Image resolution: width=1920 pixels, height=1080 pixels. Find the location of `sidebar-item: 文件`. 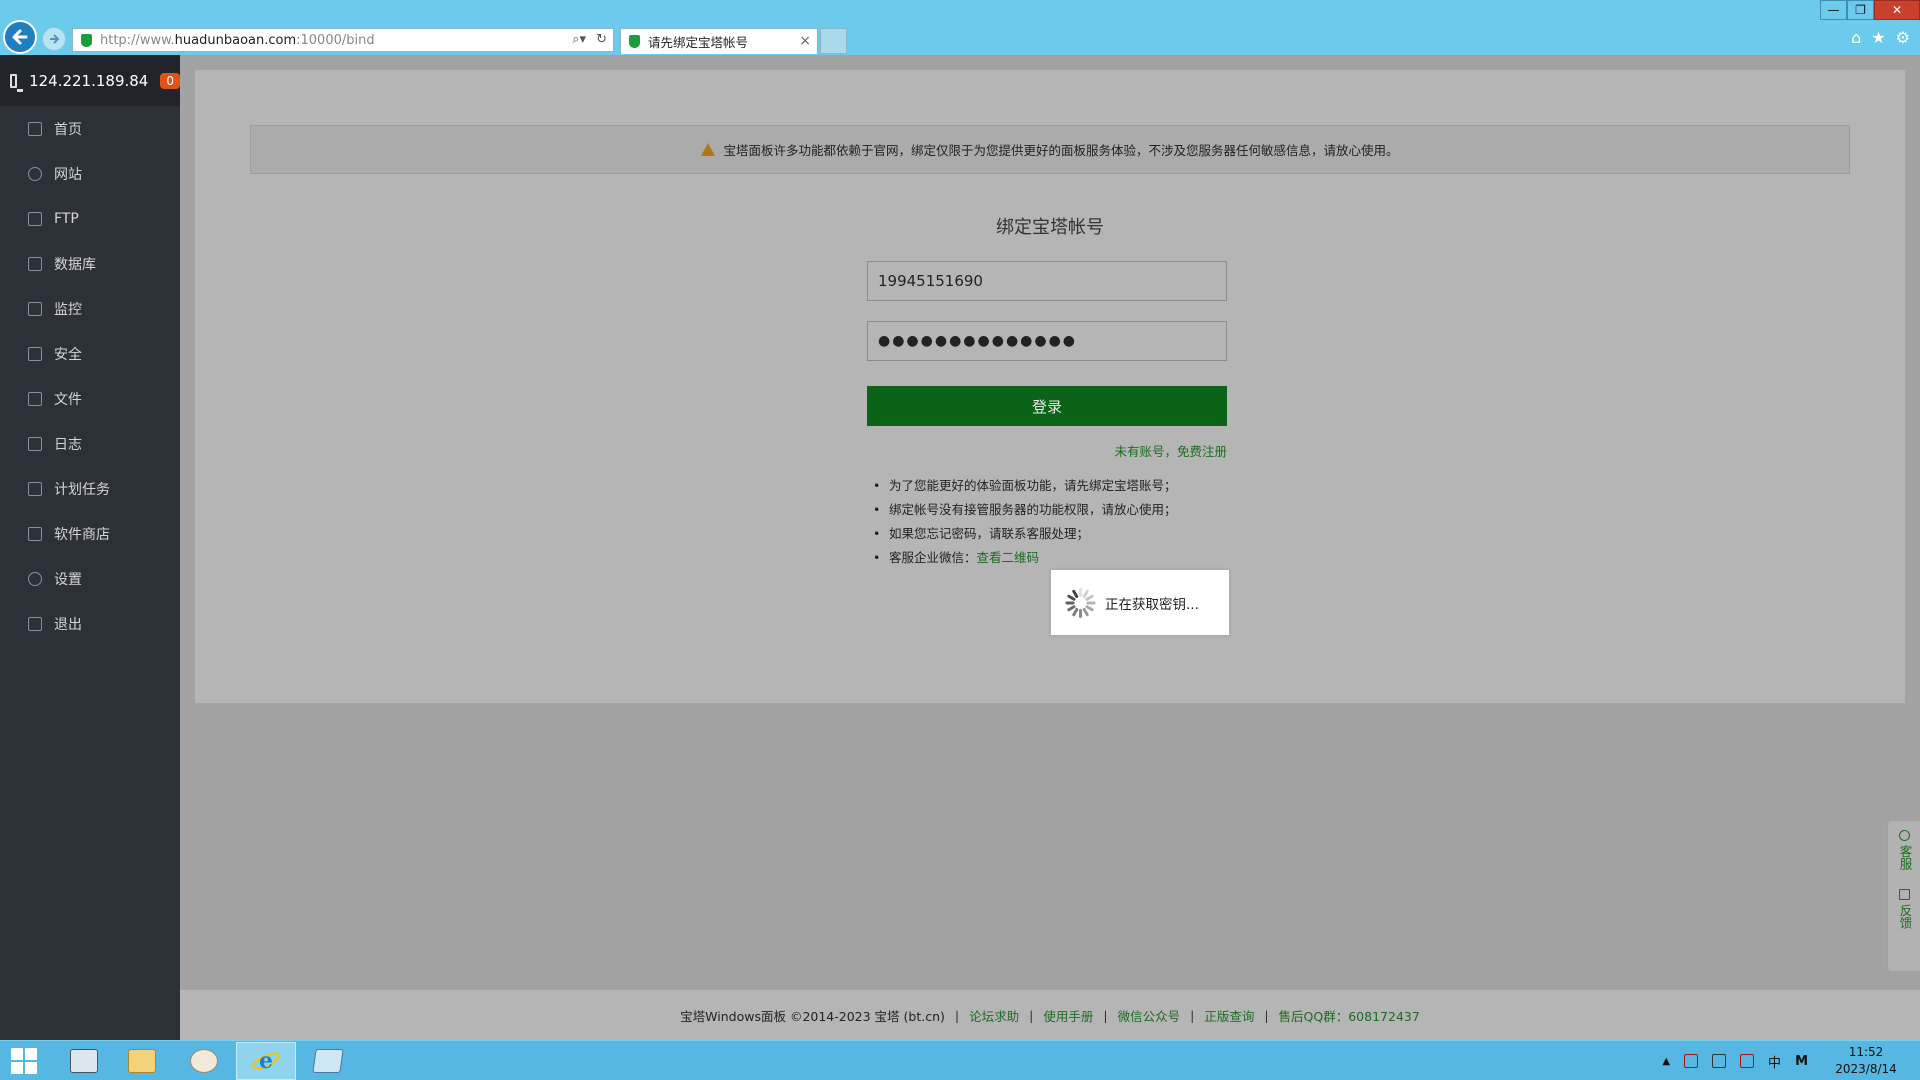

sidebar-item: 文件 is located at coordinates (90, 398).